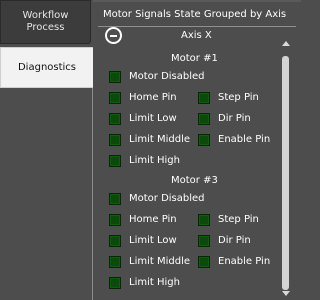 This screenshot has width=320, height=300. What do you see at coordinates (197, 26) in the screenshot?
I see `panel-title-divider` at bounding box center [197, 26].